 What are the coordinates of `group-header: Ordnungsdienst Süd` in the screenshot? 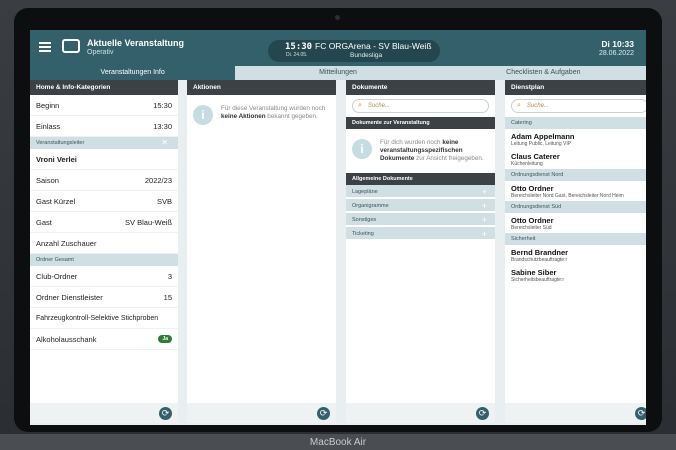 It's located at (575, 207).